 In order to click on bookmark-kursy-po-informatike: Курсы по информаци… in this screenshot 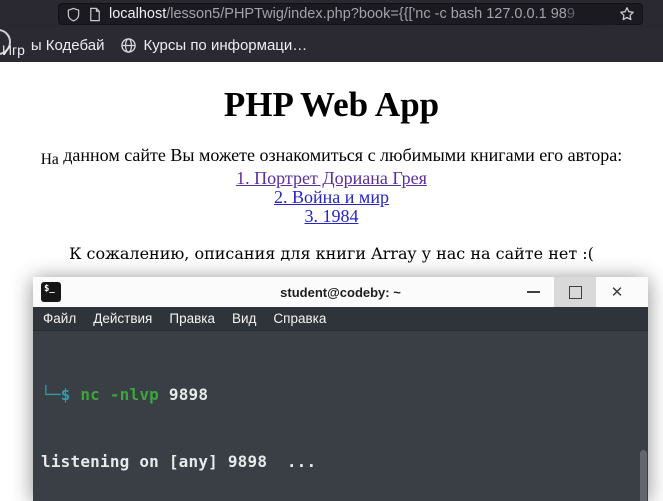, I will do `click(213, 45)`.